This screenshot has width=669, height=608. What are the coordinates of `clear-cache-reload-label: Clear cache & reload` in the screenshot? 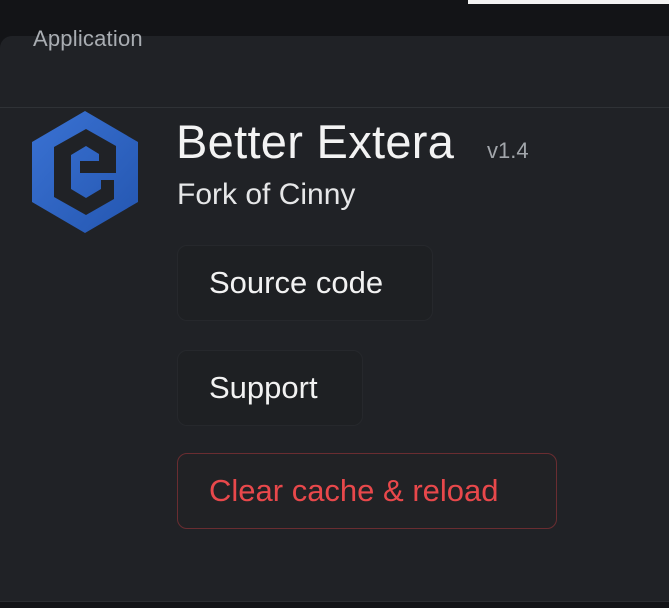 It's located at (354, 490).